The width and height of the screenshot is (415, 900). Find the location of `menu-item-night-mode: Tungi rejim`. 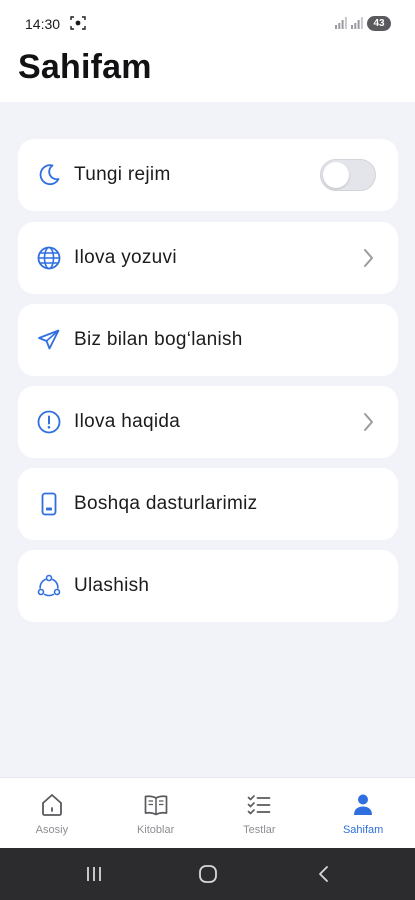

menu-item-night-mode: Tungi rejim is located at coordinates (208, 175).